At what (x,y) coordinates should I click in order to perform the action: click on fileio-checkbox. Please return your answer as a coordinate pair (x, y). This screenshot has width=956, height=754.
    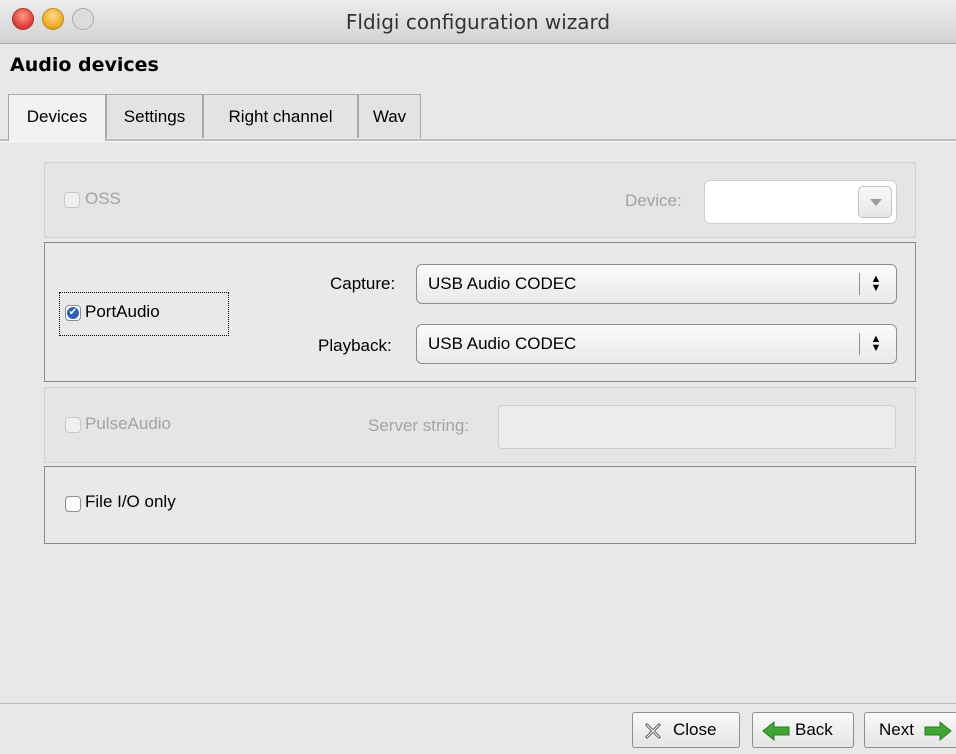
    Looking at the image, I should click on (73, 504).